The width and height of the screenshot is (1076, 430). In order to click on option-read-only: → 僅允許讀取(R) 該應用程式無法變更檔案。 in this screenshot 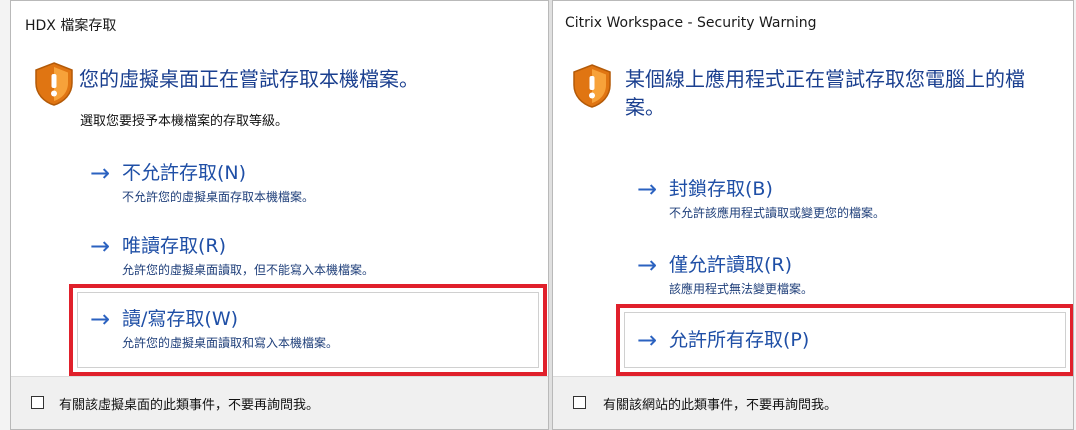, I will do `click(847, 277)`.